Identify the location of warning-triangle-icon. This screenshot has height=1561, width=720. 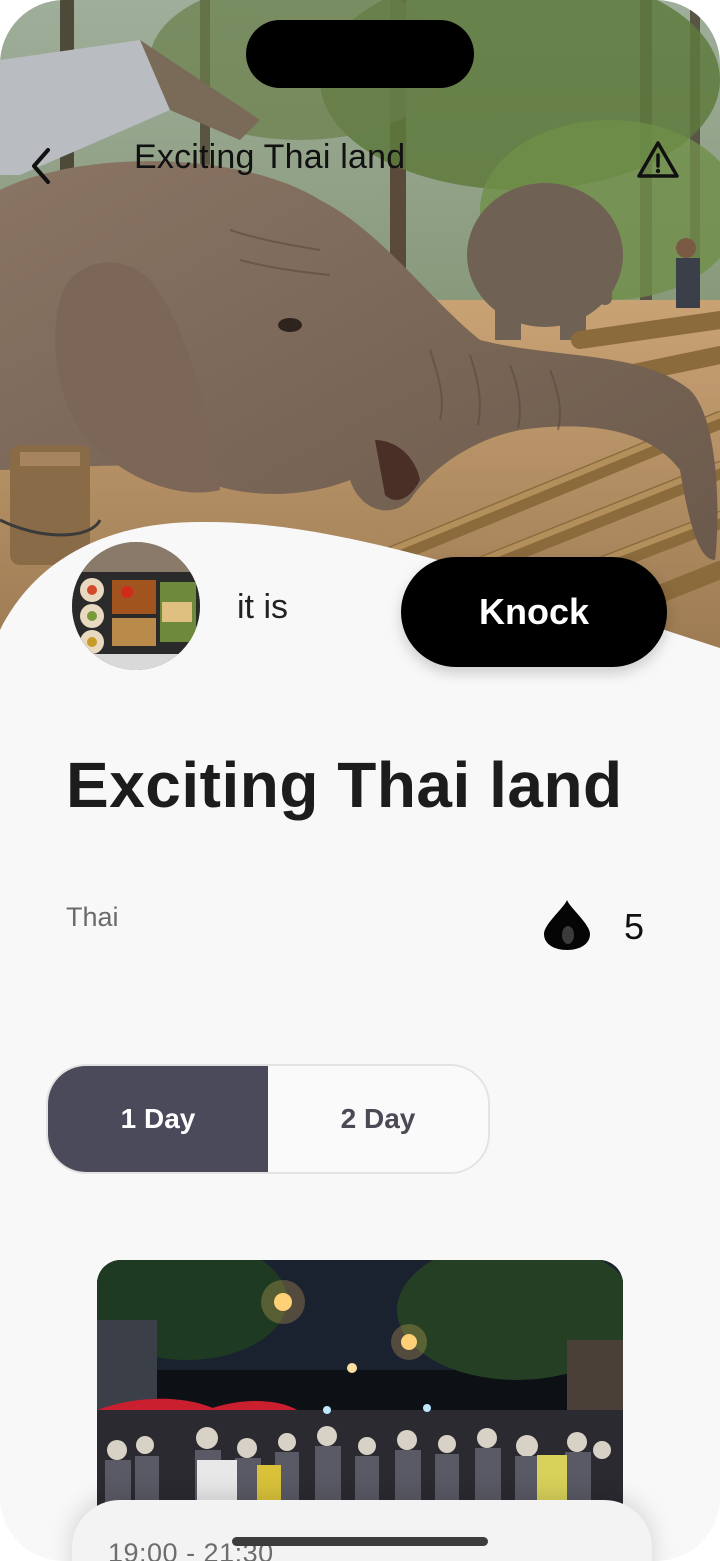
(658, 159).